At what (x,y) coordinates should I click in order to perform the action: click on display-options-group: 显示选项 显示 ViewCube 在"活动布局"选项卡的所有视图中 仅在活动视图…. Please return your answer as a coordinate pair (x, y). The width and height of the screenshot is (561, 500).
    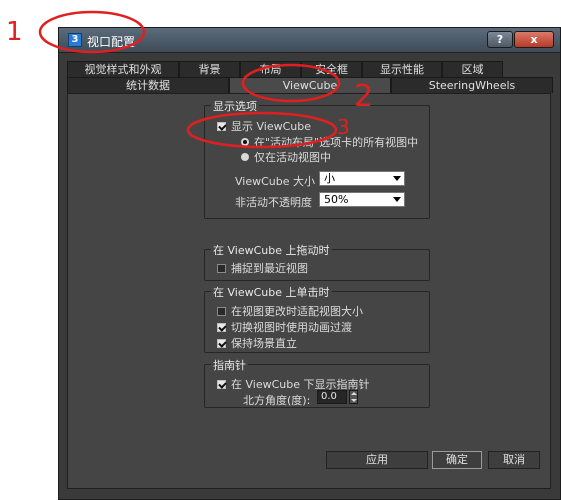
    Looking at the image, I should click on (317, 158).